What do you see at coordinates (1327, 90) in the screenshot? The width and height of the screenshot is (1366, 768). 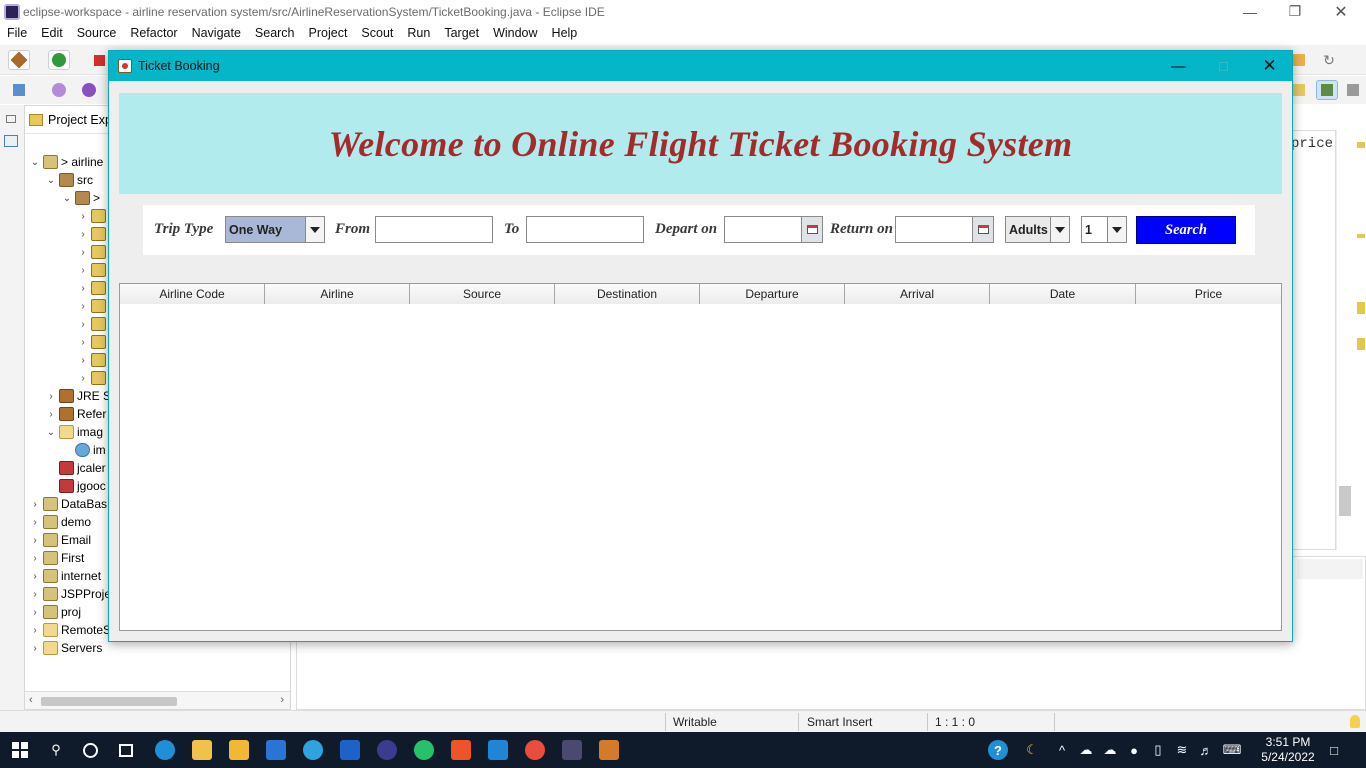 I see `debug-perspective-icon` at bounding box center [1327, 90].